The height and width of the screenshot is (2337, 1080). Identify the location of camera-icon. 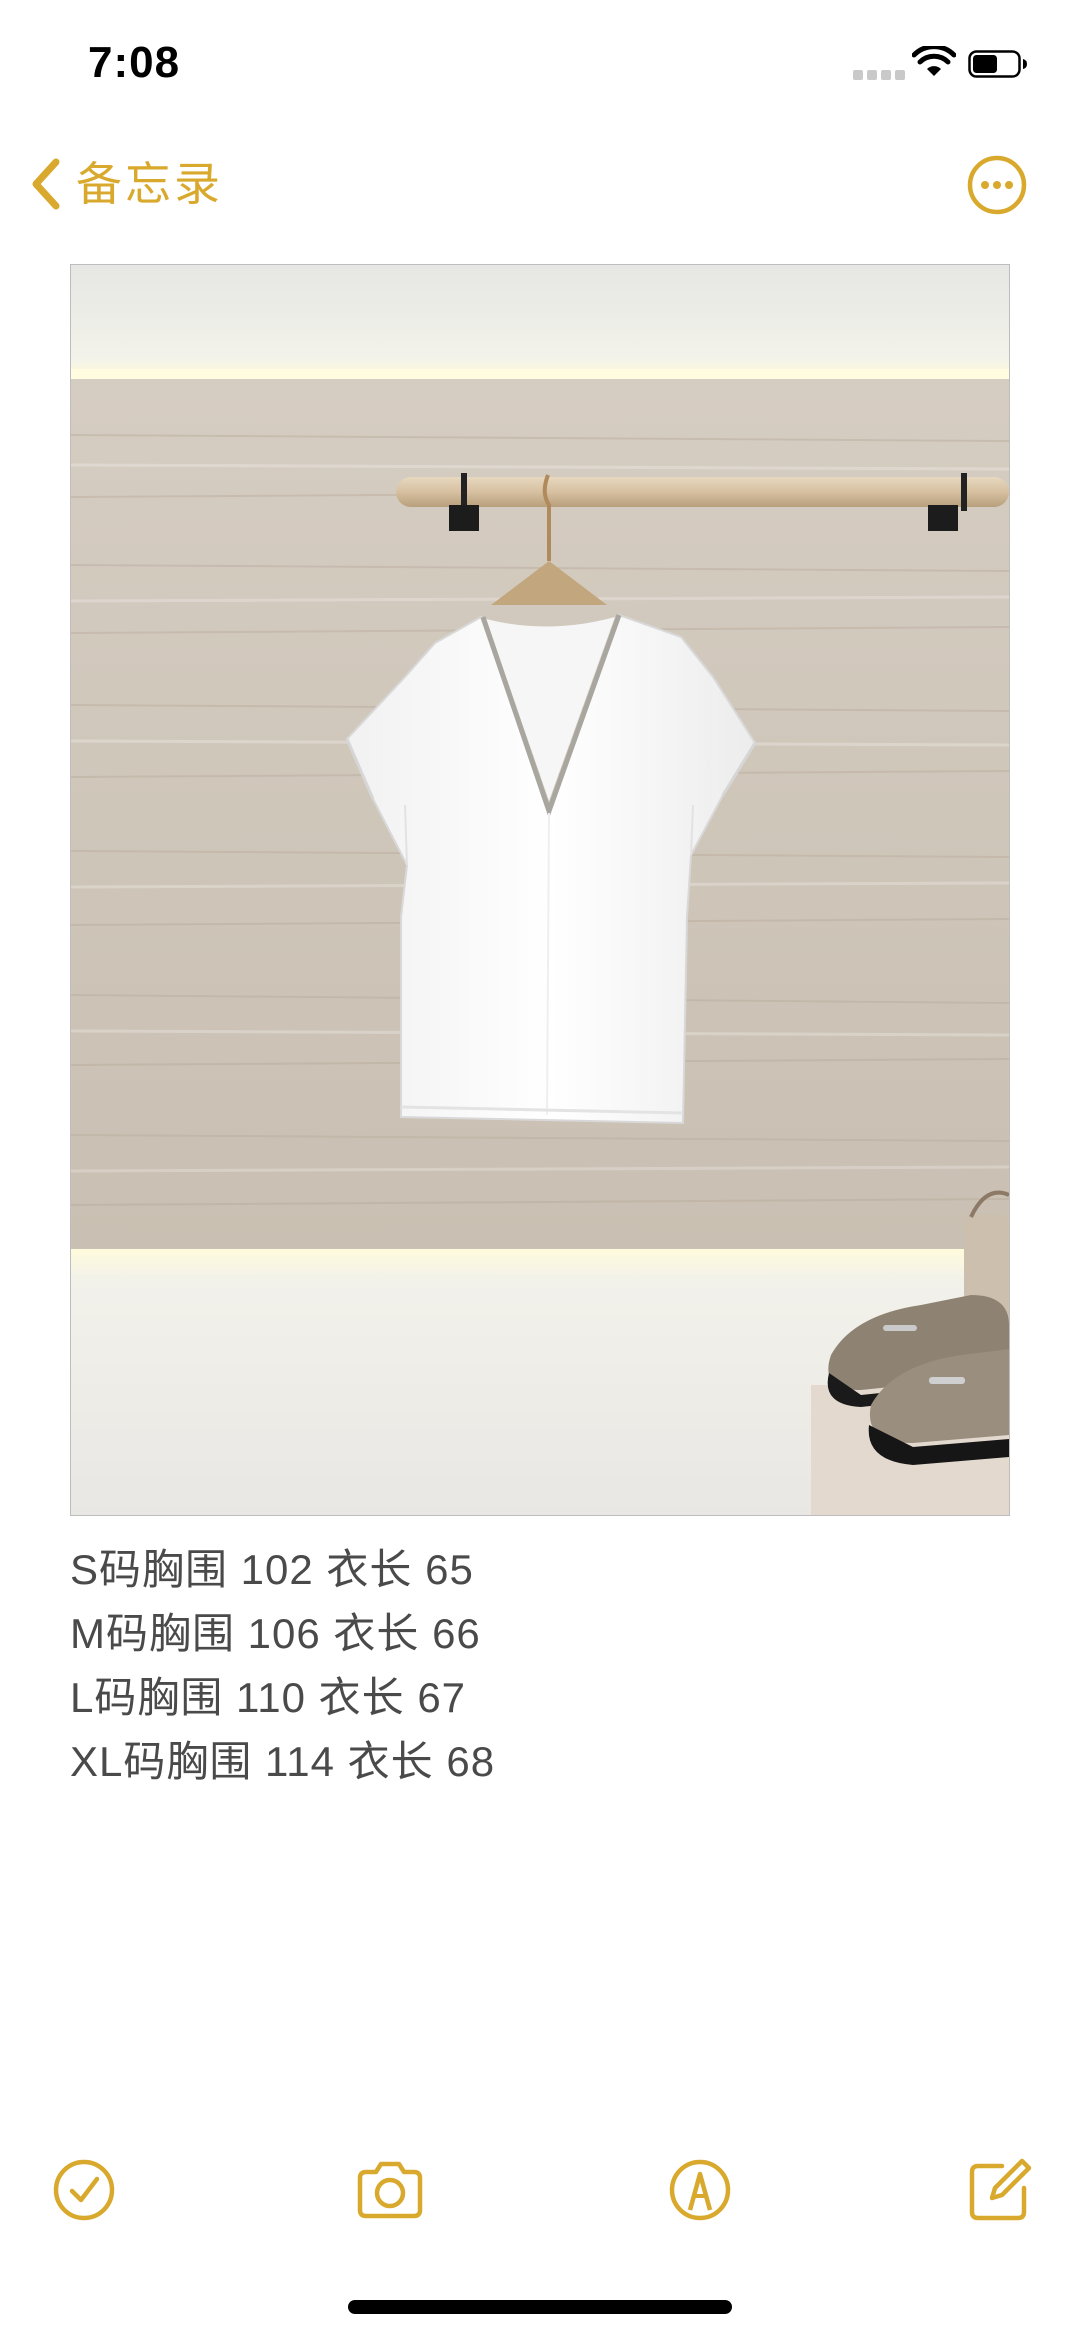
(390, 2190).